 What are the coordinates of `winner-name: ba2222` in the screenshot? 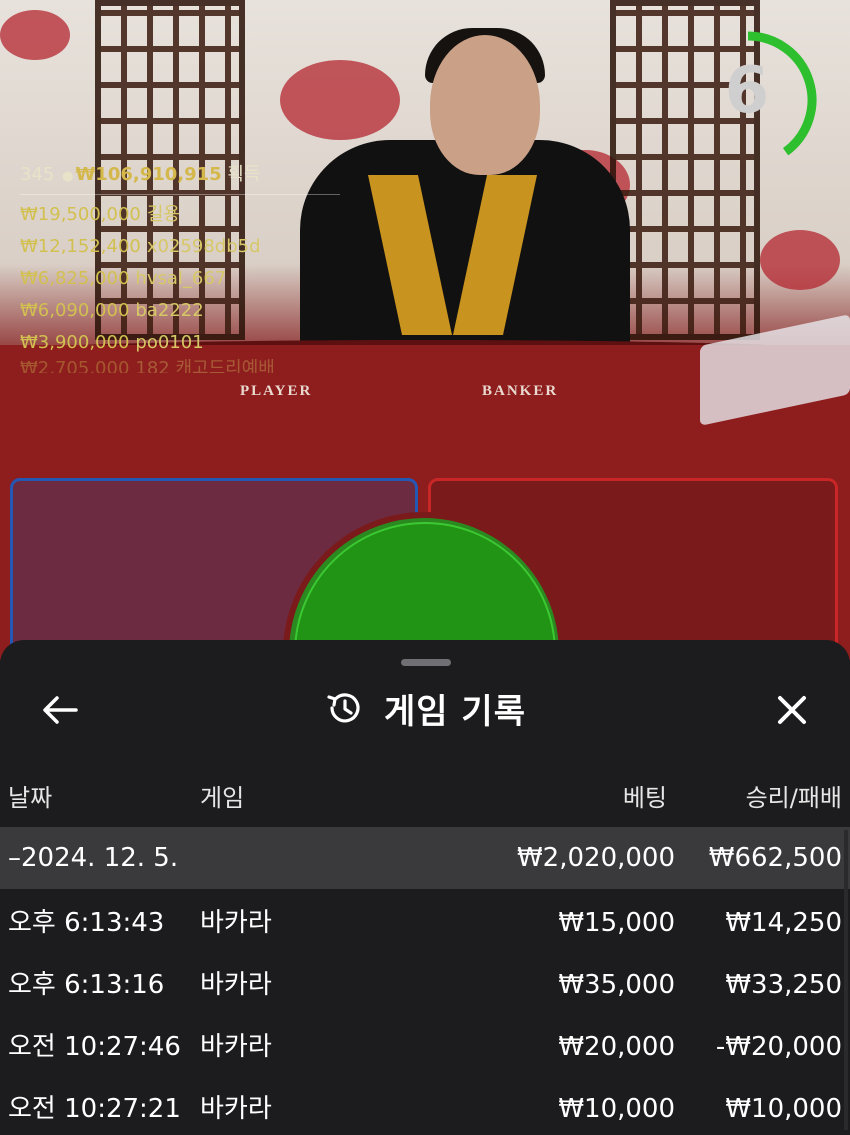 It's located at (169, 310).